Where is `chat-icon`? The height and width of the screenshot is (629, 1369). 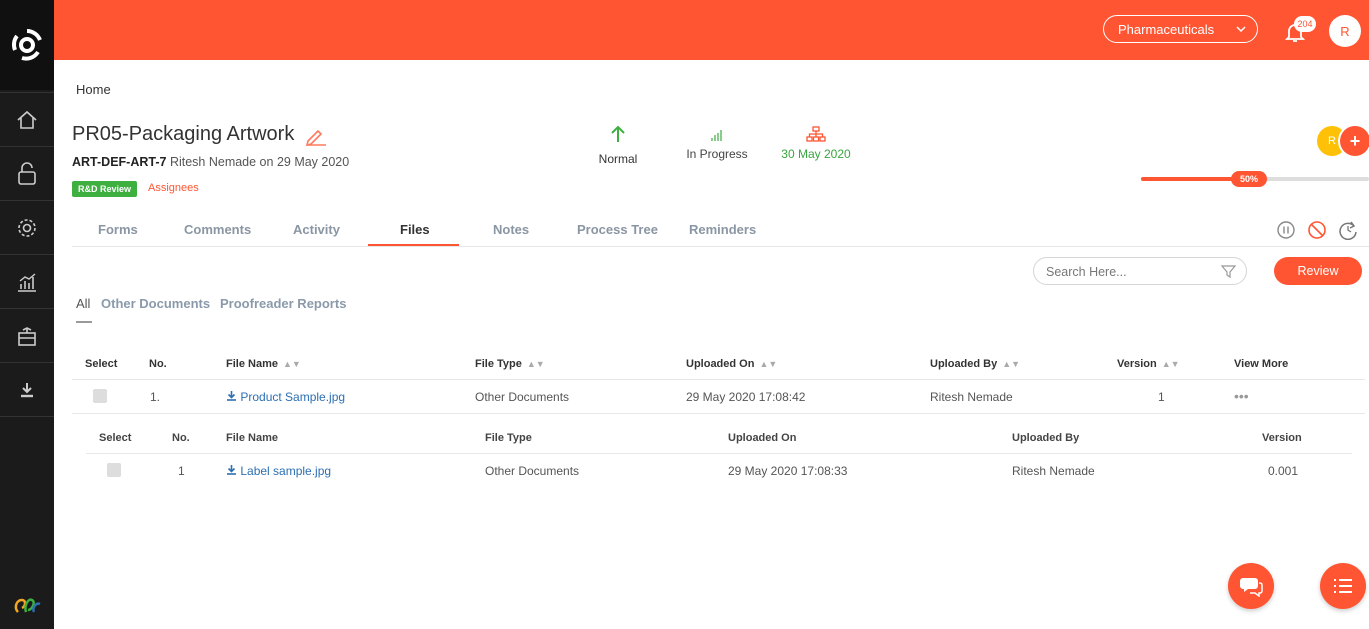 chat-icon is located at coordinates (1251, 587).